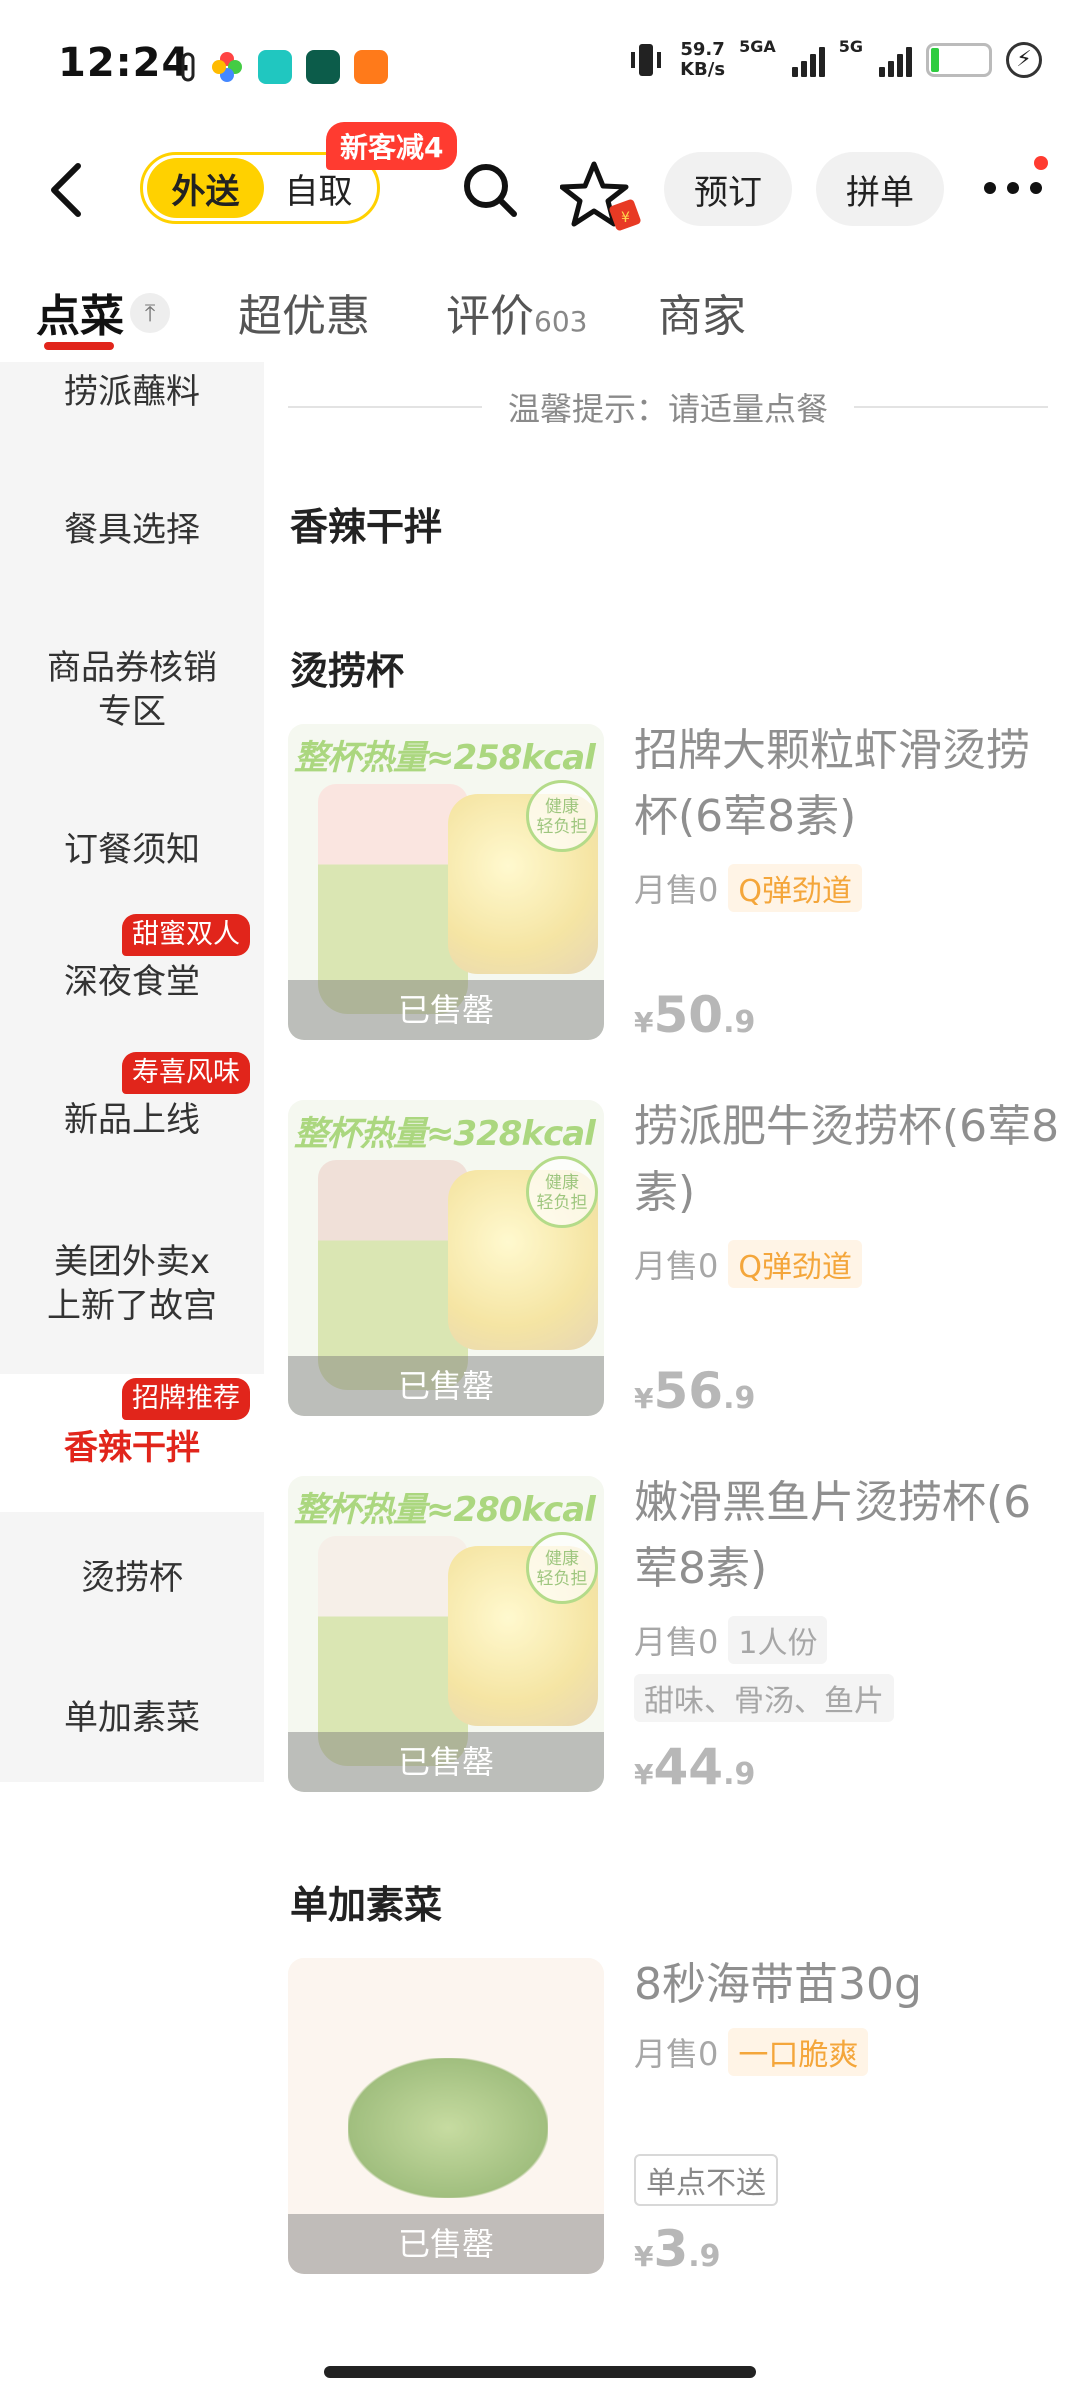  What do you see at coordinates (677, 2249) in the screenshot?
I see `product-price: ¥3.9` at bounding box center [677, 2249].